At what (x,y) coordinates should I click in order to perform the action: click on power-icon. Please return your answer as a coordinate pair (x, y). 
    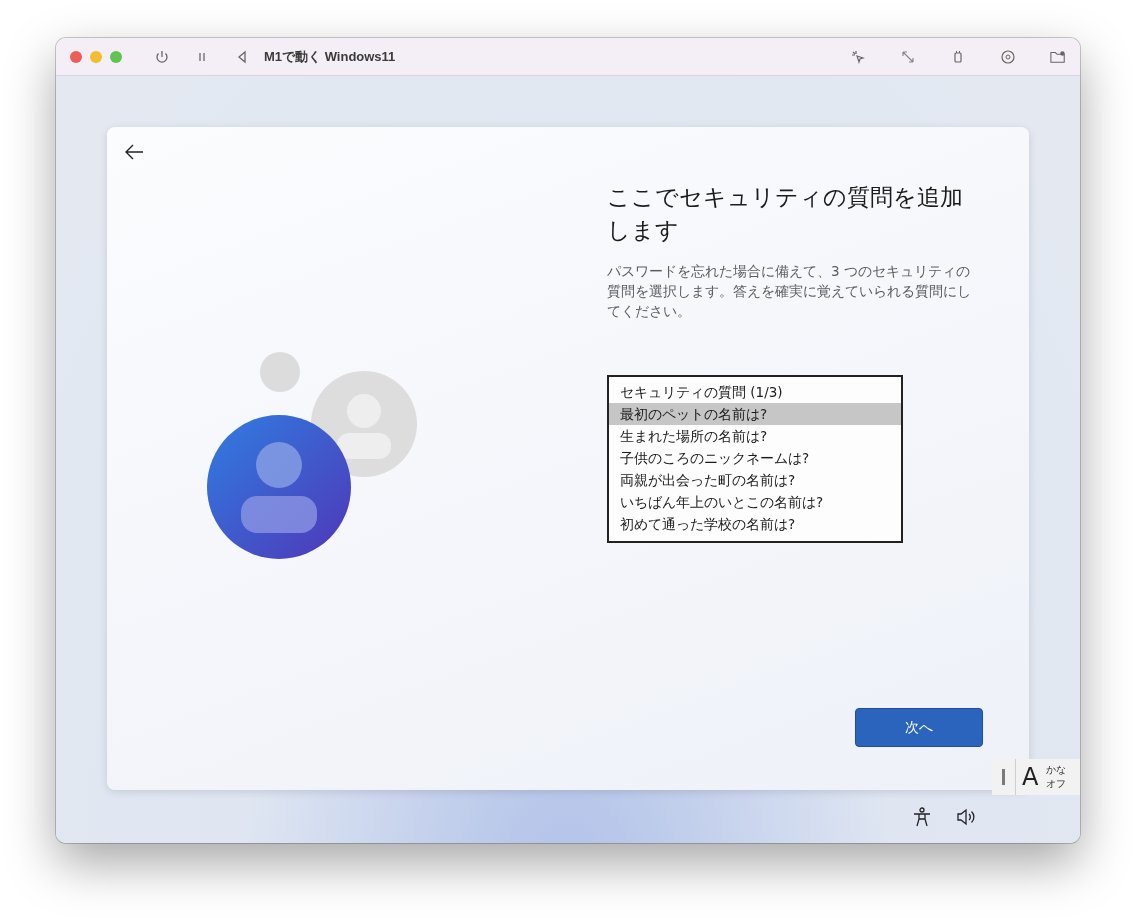
    Looking at the image, I should click on (162, 56).